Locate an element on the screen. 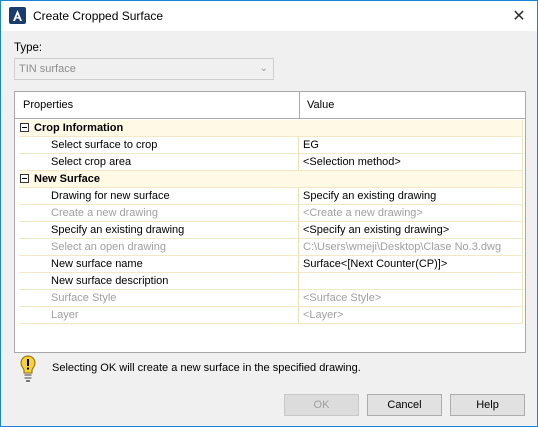 The width and height of the screenshot is (538, 427). property-name: Layer is located at coordinates (65, 315).